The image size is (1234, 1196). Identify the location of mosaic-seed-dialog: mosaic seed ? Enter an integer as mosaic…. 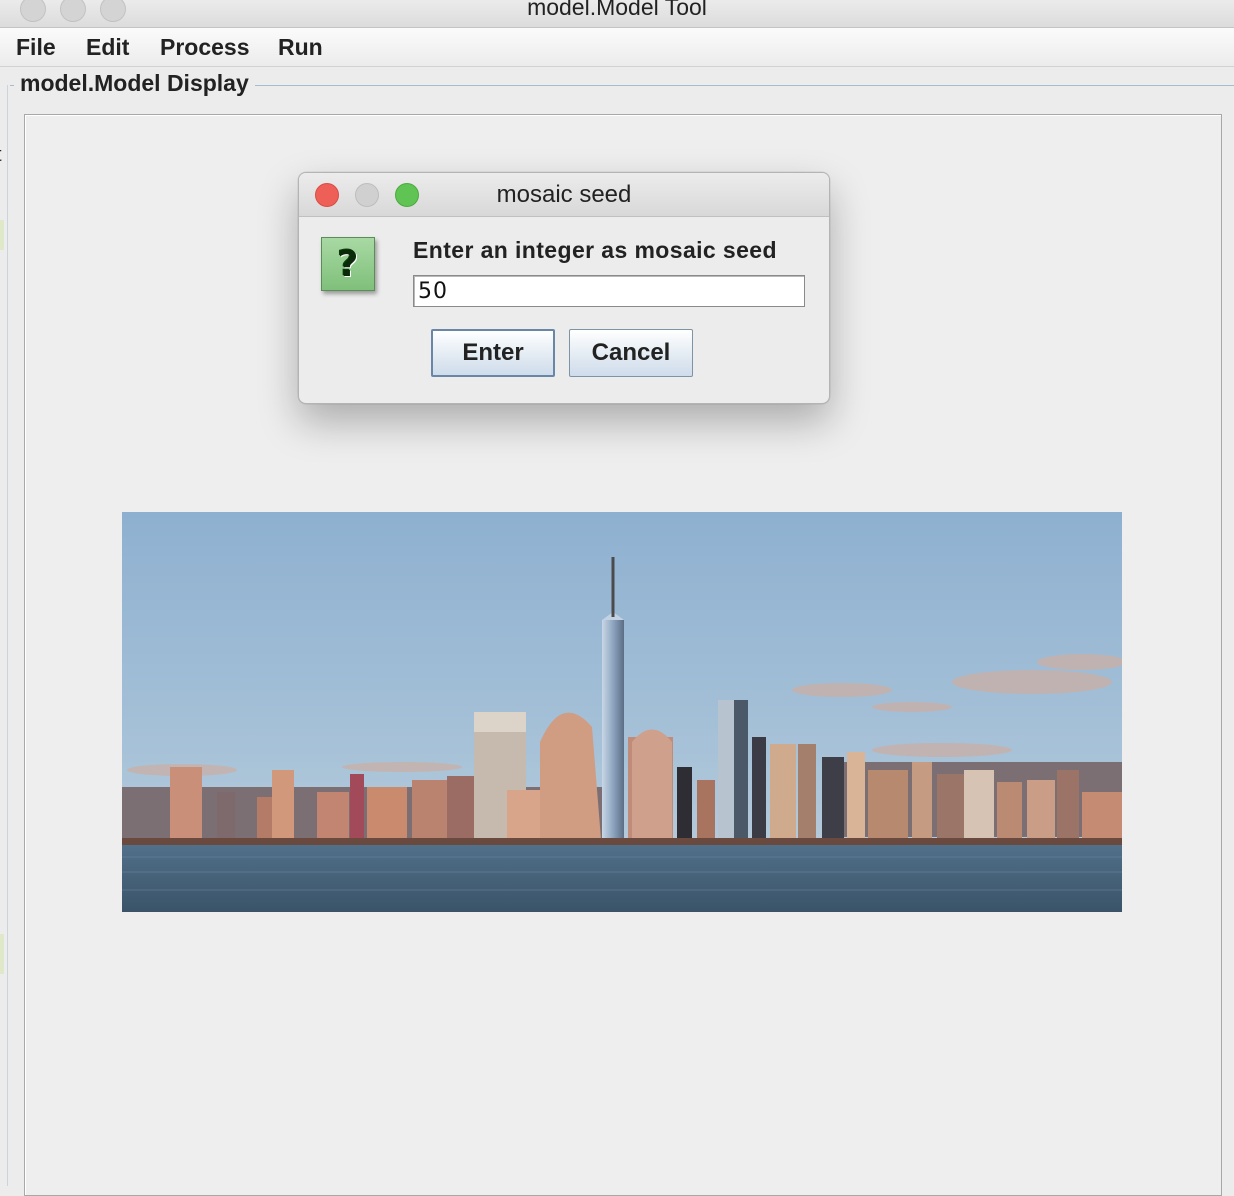
(564, 288).